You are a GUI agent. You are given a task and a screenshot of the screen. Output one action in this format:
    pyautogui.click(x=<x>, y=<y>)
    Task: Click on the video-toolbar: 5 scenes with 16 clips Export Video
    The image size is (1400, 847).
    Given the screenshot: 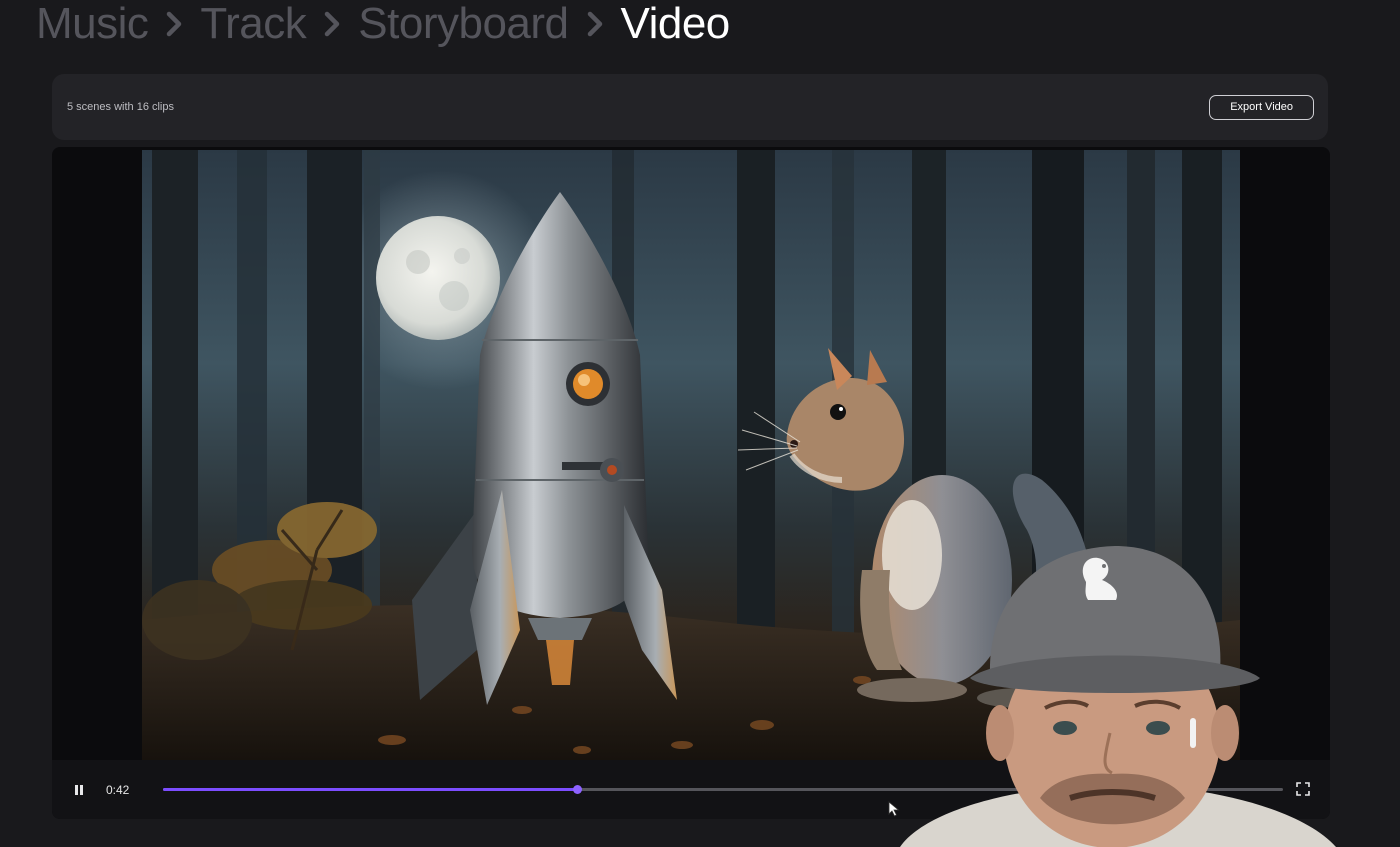 What is the action you would take?
    pyautogui.click(x=690, y=107)
    